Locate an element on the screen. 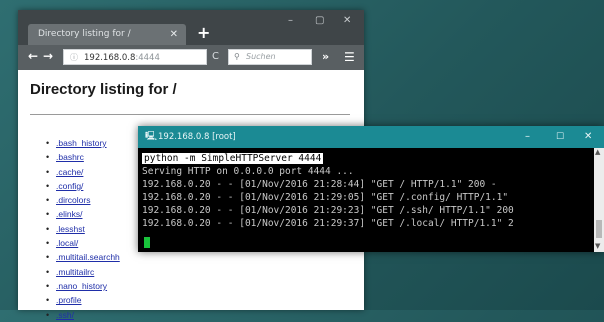 This screenshot has width=604, height=322. hamburger-menu-icon: ☰ is located at coordinates (349, 57).